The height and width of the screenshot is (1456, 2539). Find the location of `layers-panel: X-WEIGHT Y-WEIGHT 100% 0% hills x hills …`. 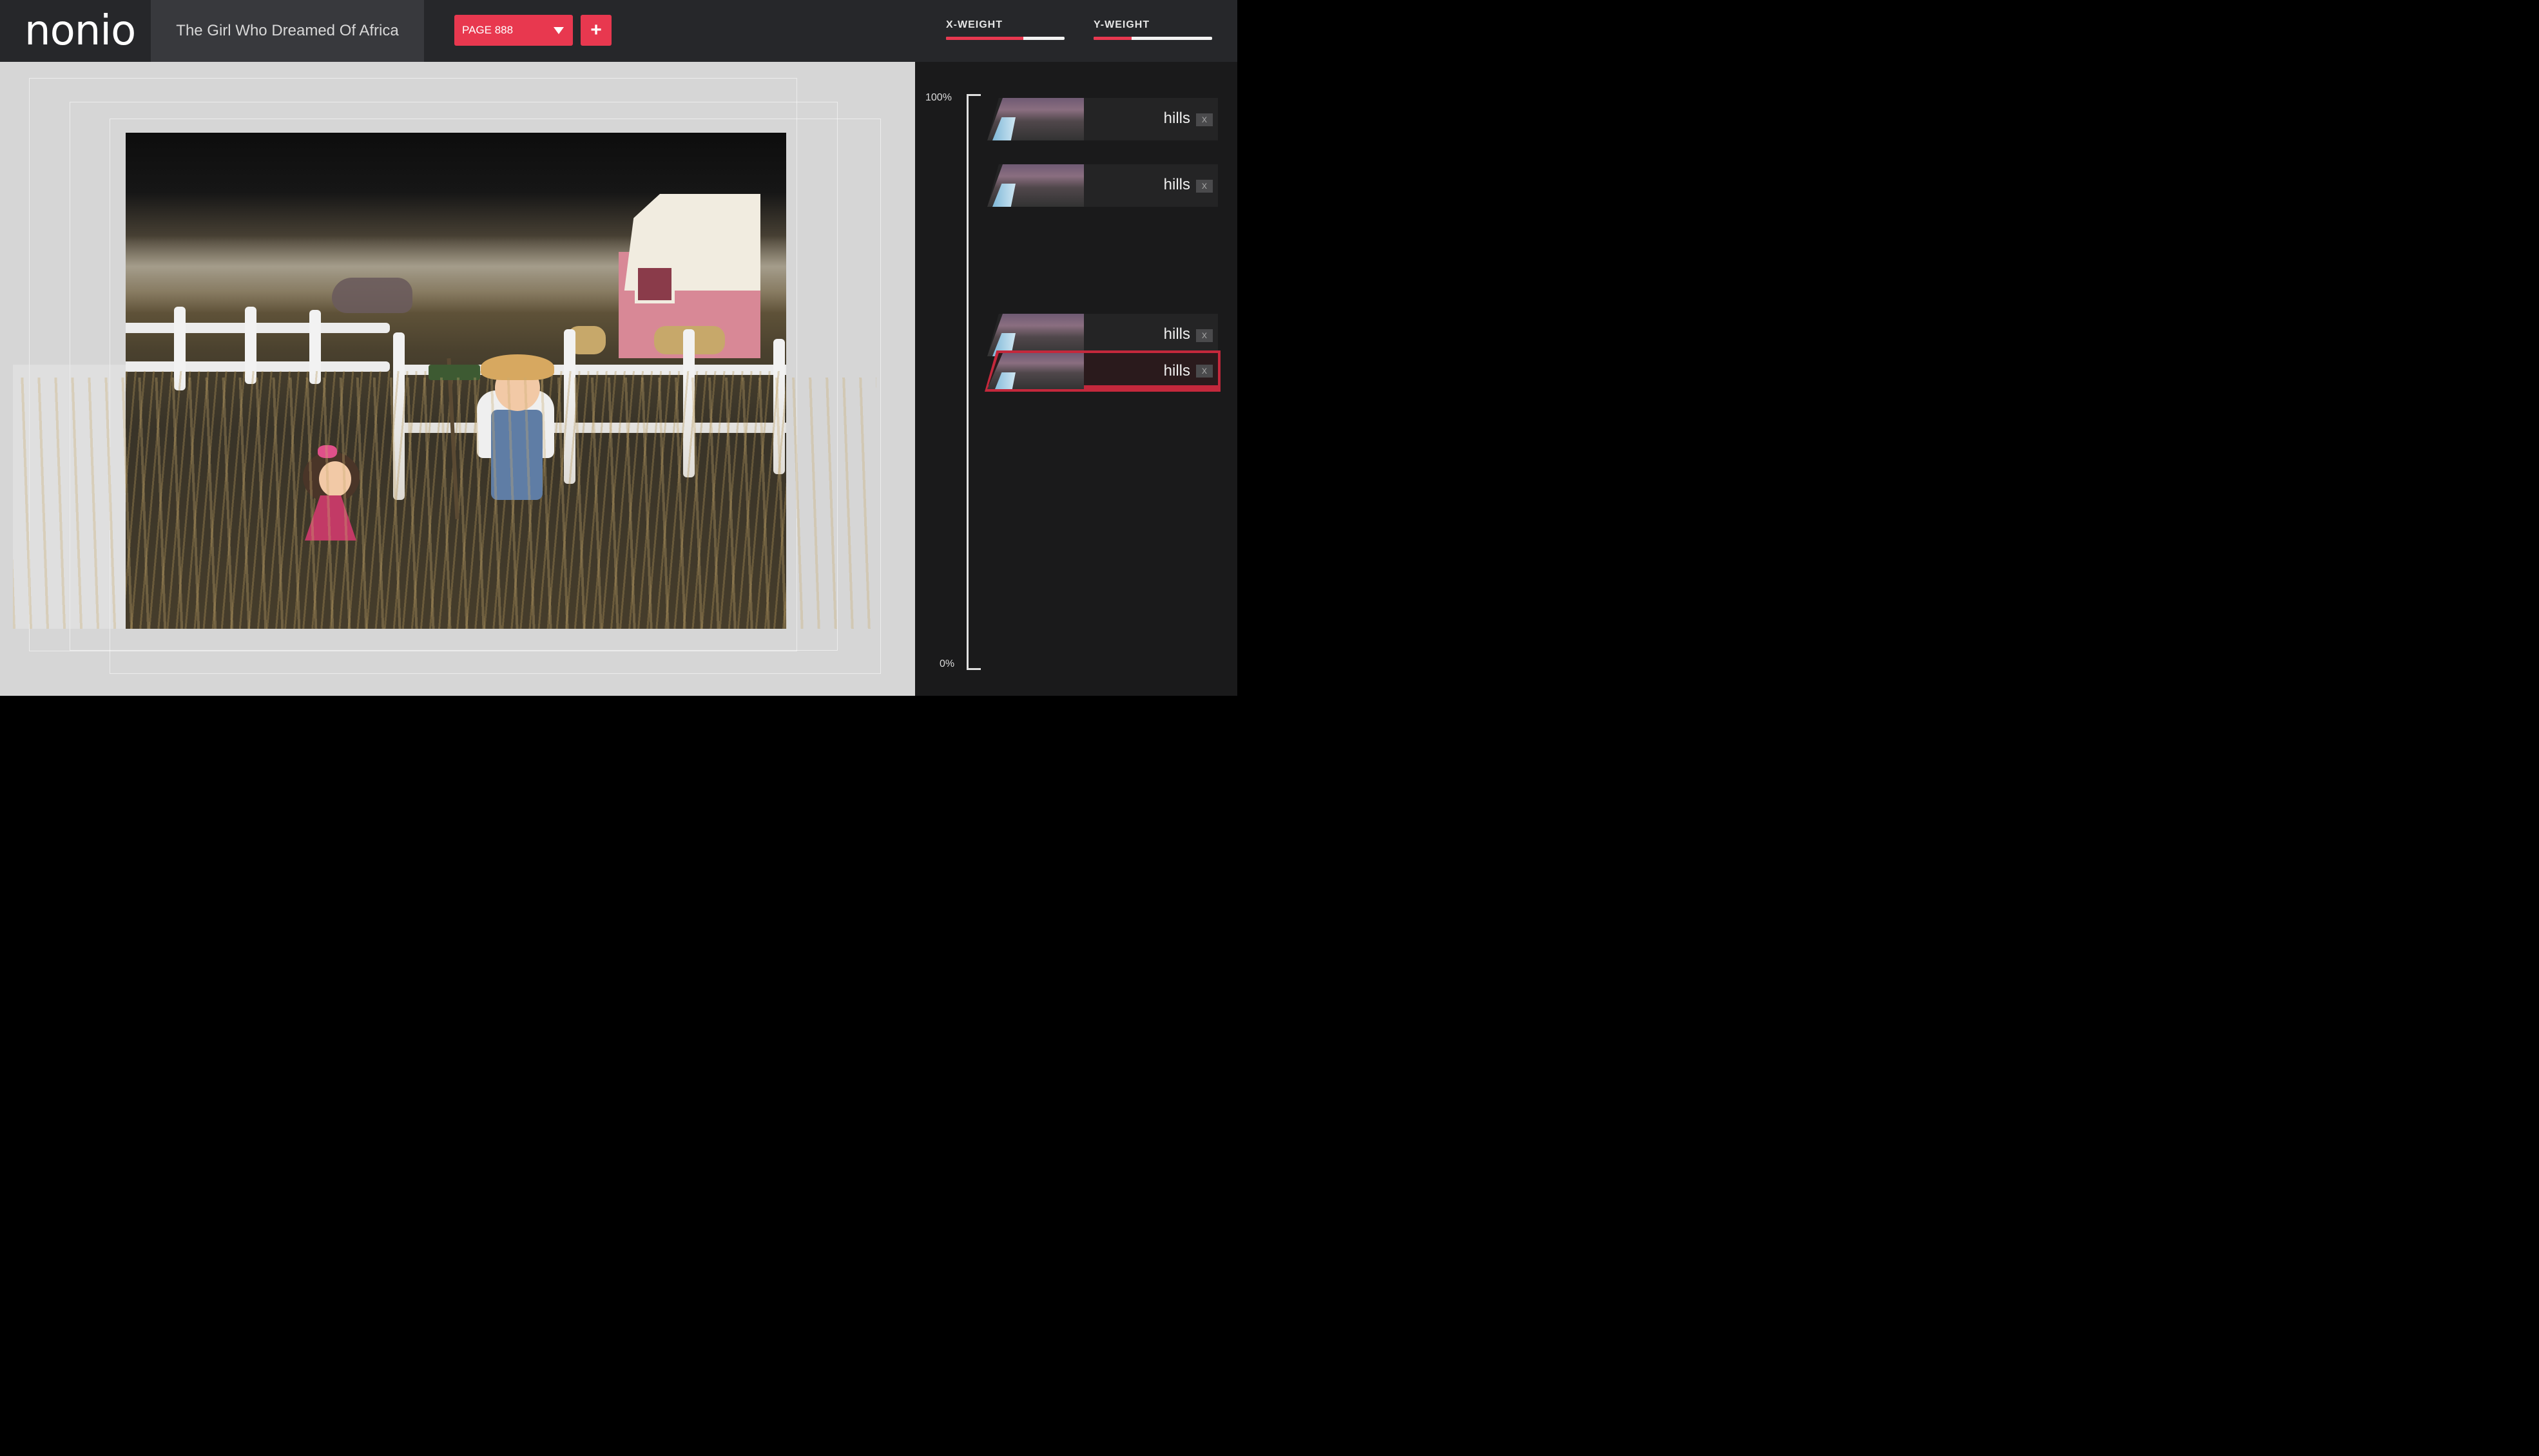

layers-panel: X-WEIGHT Y-WEIGHT 100% 0% hills x hills … is located at coordinates (1076, 348).